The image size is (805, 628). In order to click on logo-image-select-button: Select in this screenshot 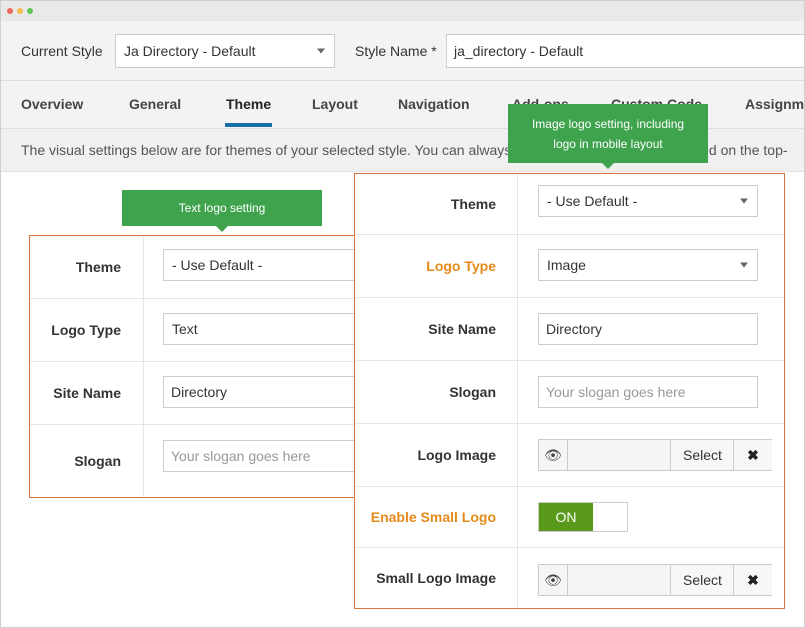, I will do `click(702, 455)`.